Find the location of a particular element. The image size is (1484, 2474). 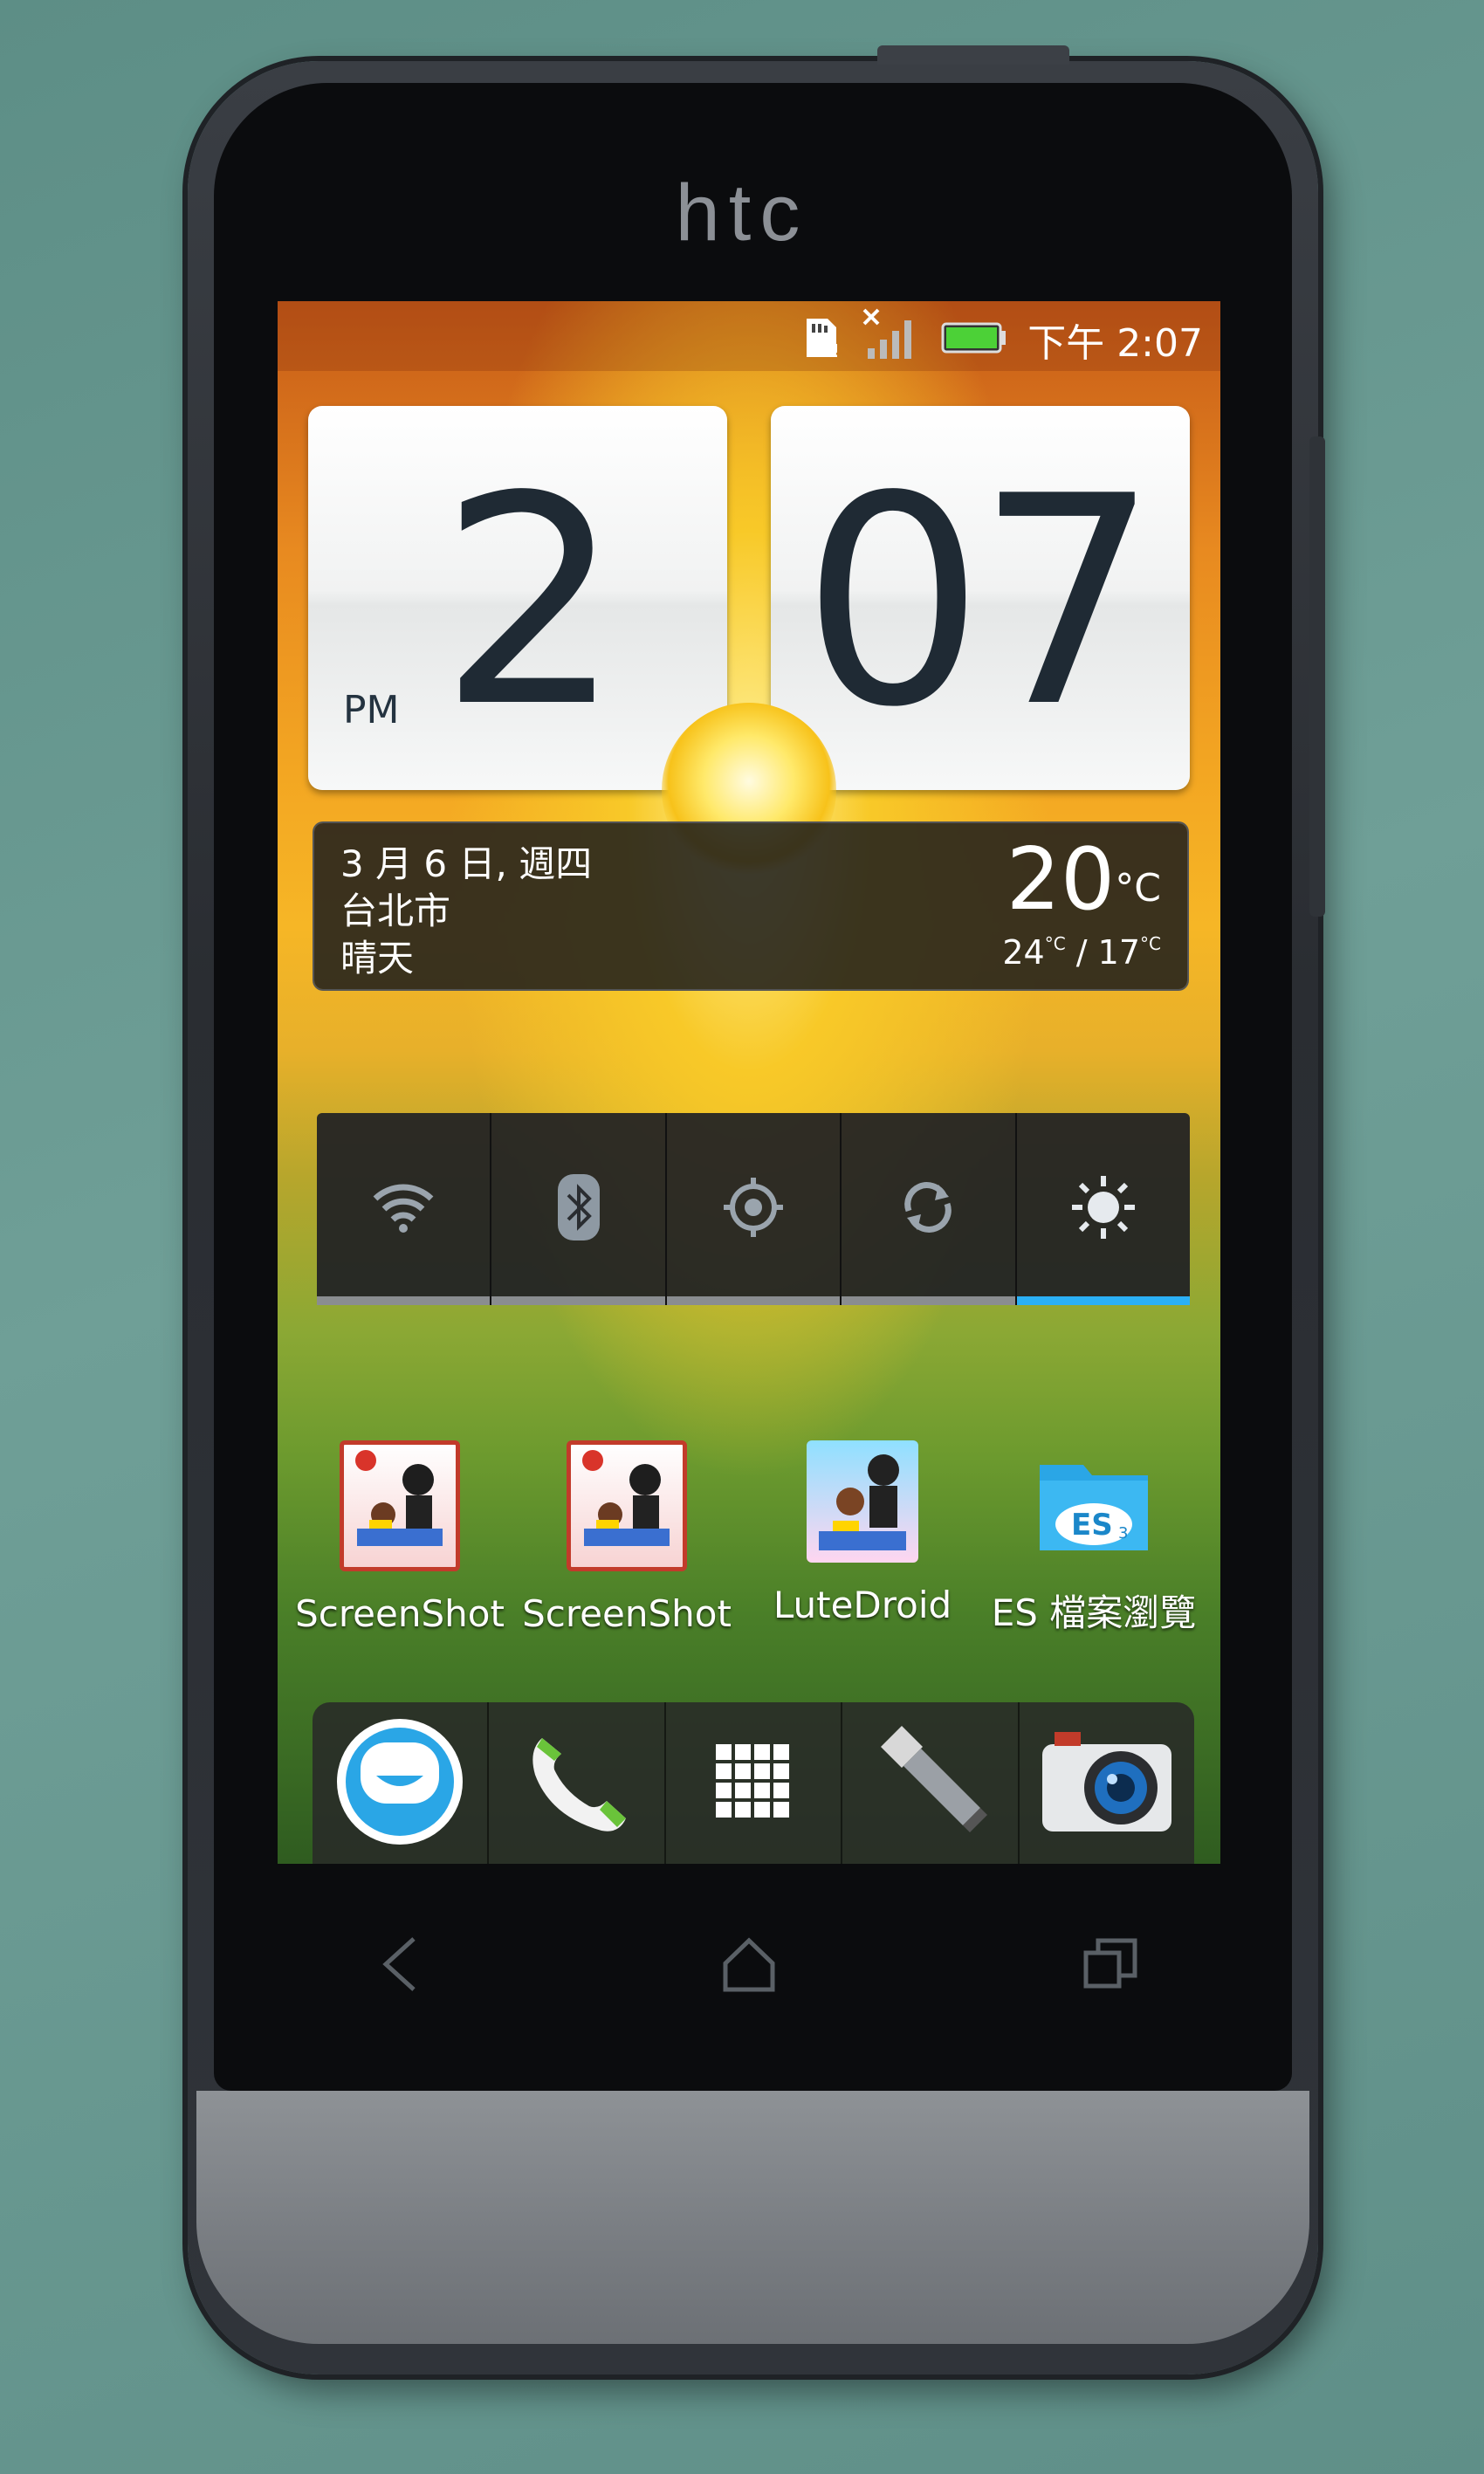

clock-hour-card: PM 2 is located at coordinates (517, 598).